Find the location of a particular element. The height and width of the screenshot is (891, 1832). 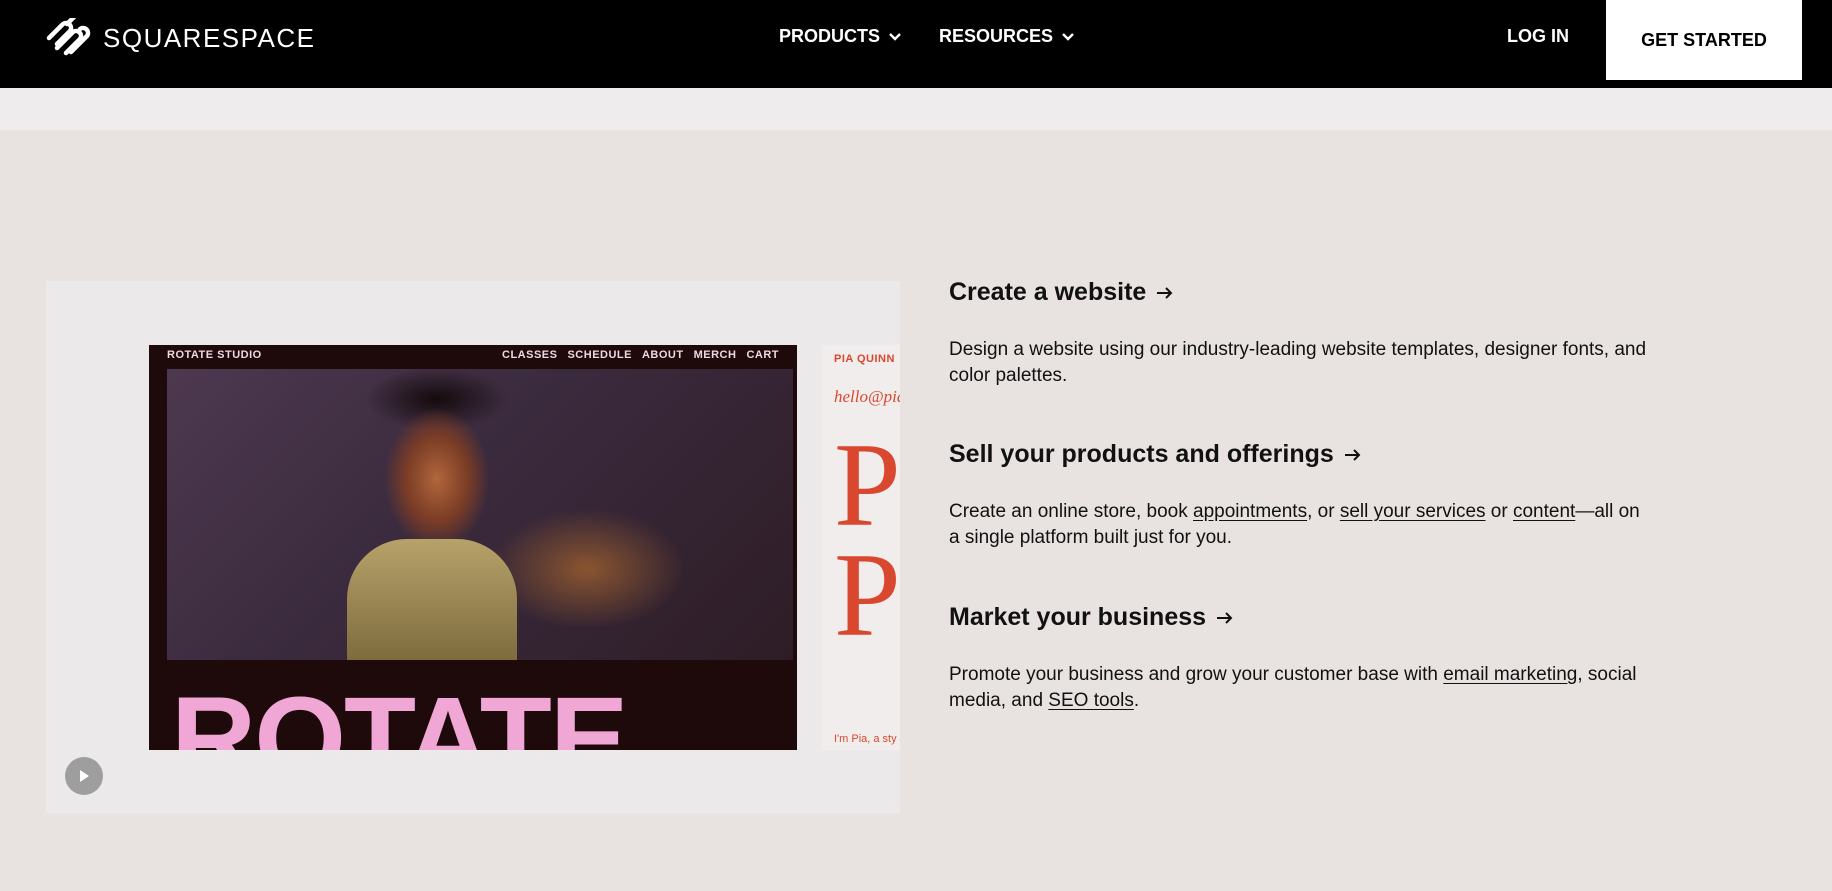

brand-logo: SQUARESPACE is located at coordinates (180, 38).